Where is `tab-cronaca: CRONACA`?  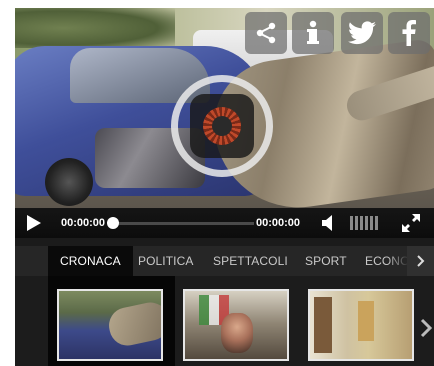 tab-cronaca: CRONACA is located at coordinates (90, 261).